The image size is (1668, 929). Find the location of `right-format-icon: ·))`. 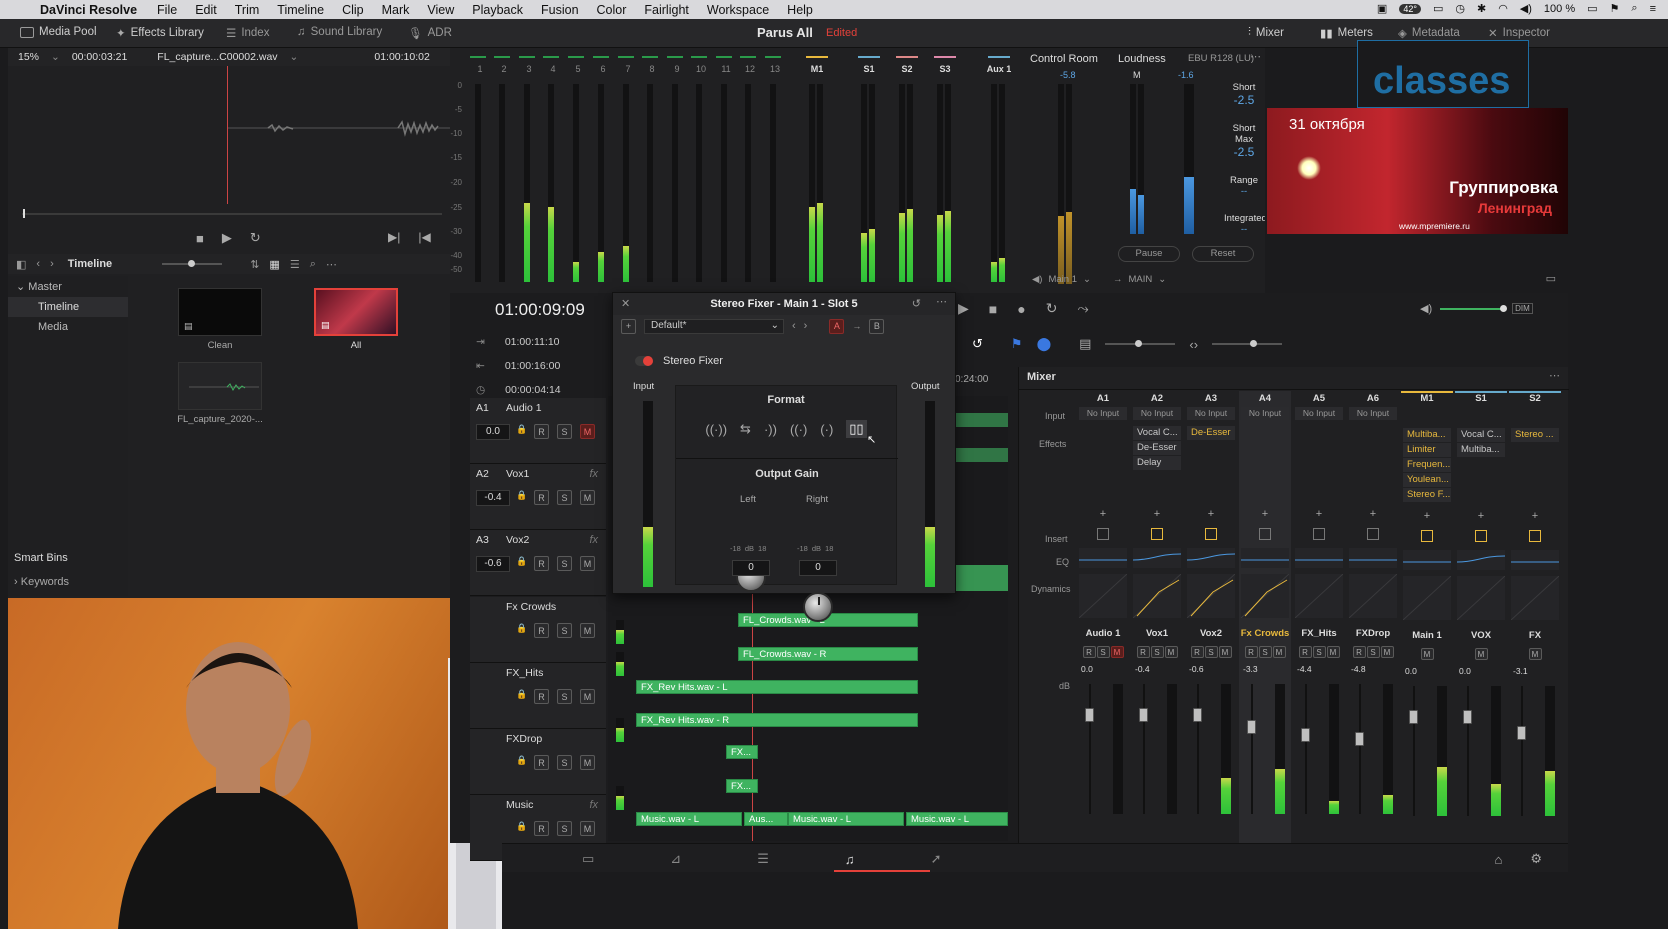

right-format-icon: ·)) is located at coordinates (770, 429).